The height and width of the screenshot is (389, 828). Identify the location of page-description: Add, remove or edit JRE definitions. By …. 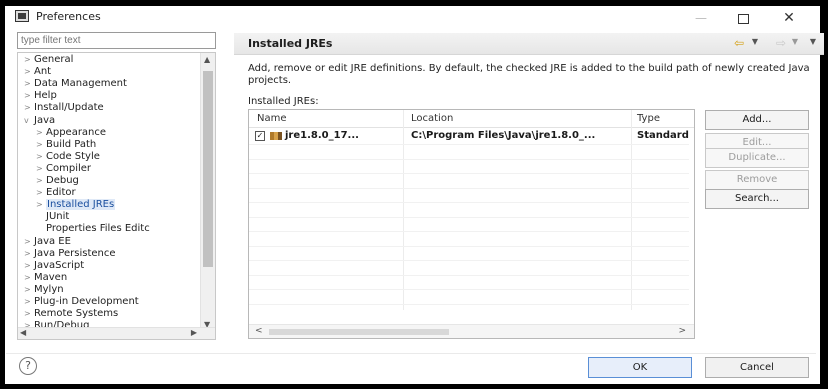
(529, 74).